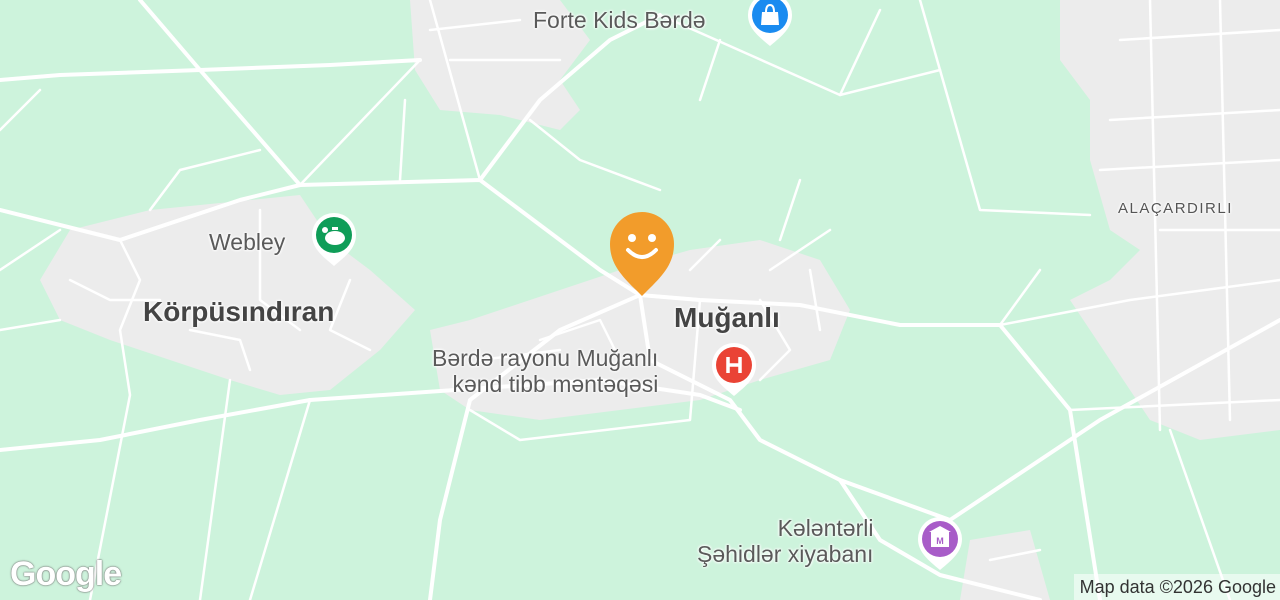  What do you see at coordinates (1176, 587) in the screenshot?
I see `map-attribution: Map data ©2026 Google` at bounding box center [1176, 587].